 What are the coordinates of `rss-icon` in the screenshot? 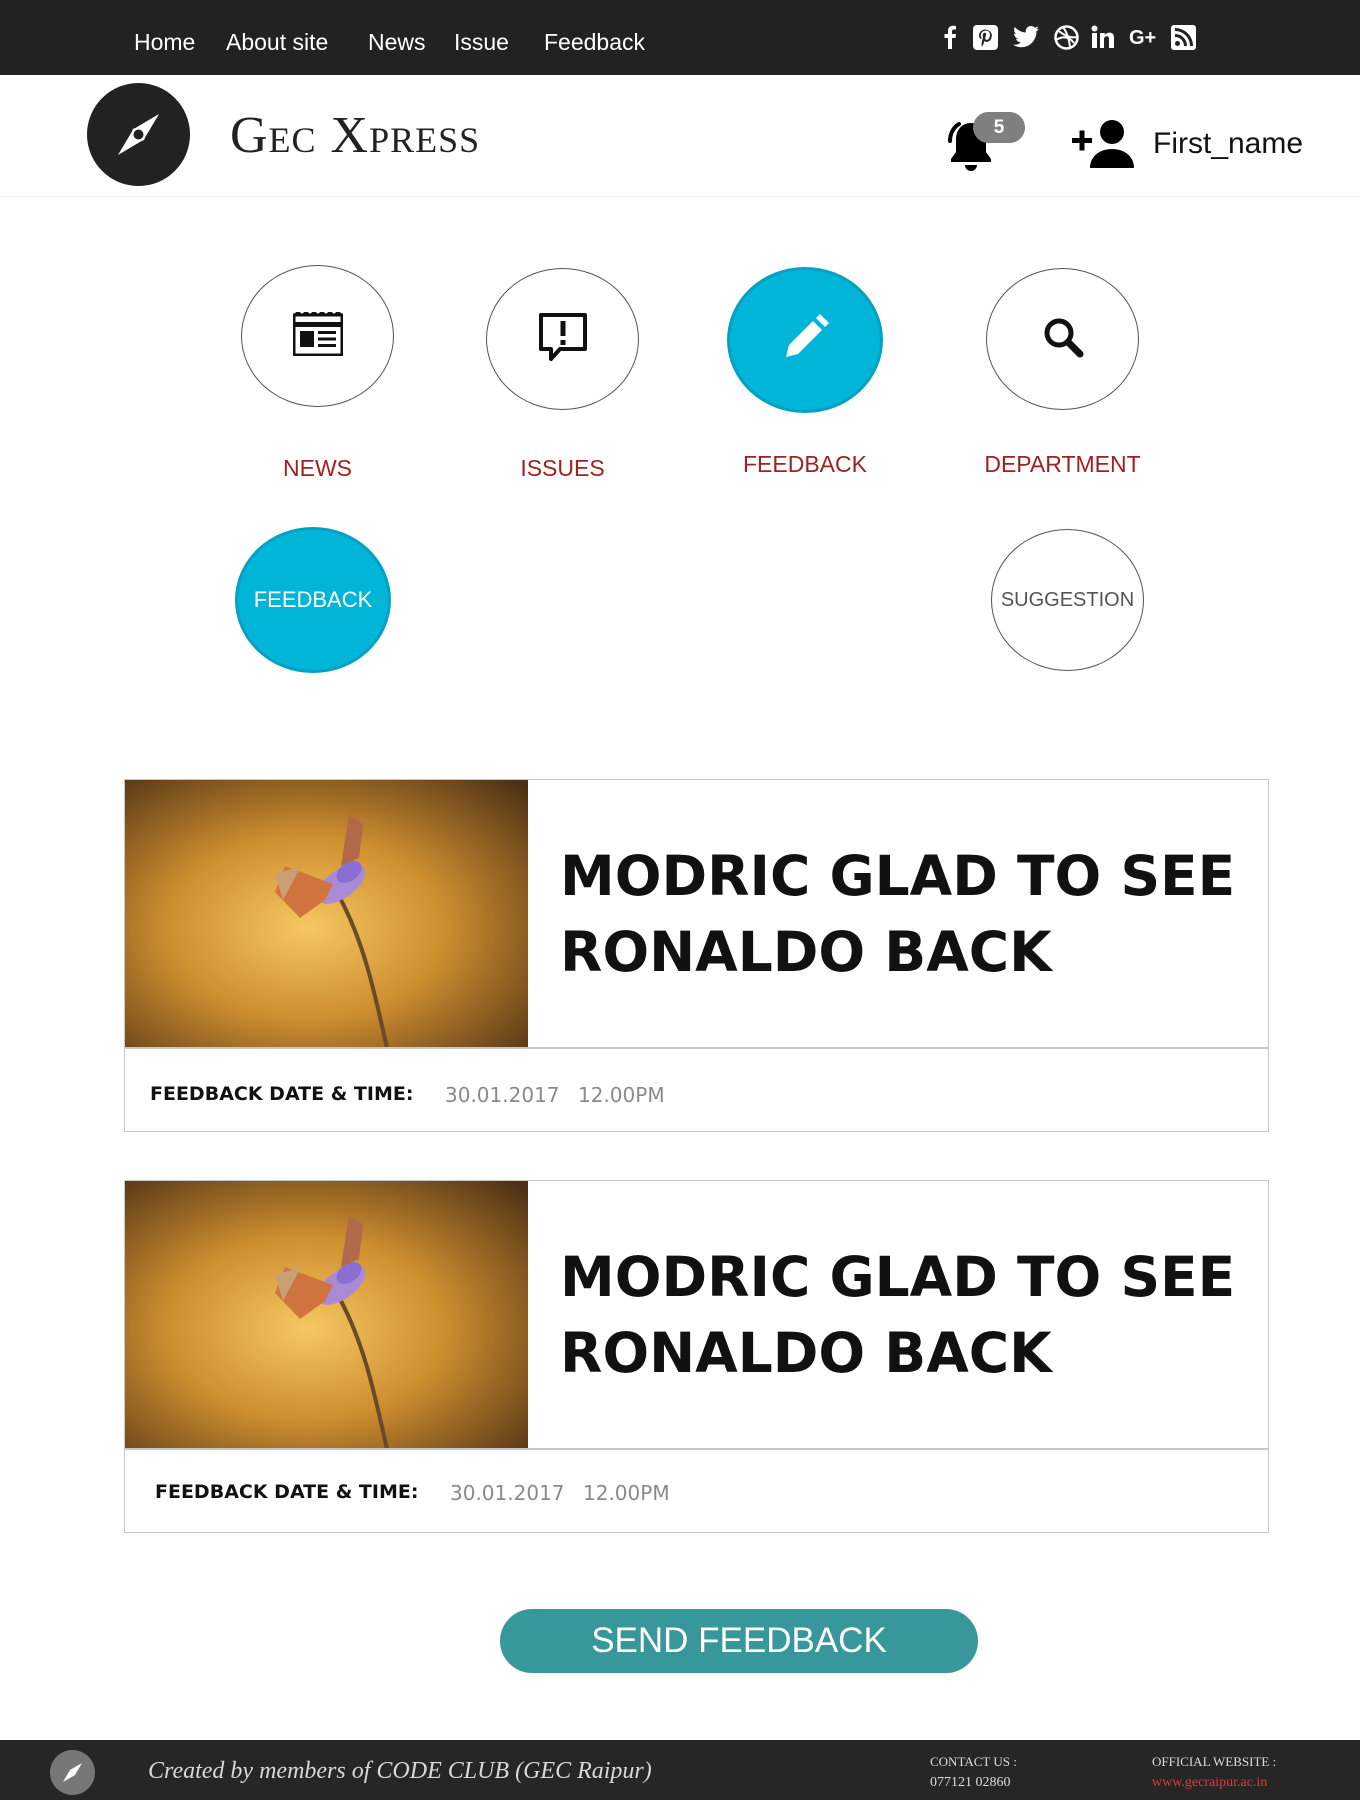 It's located at (1183, 37).